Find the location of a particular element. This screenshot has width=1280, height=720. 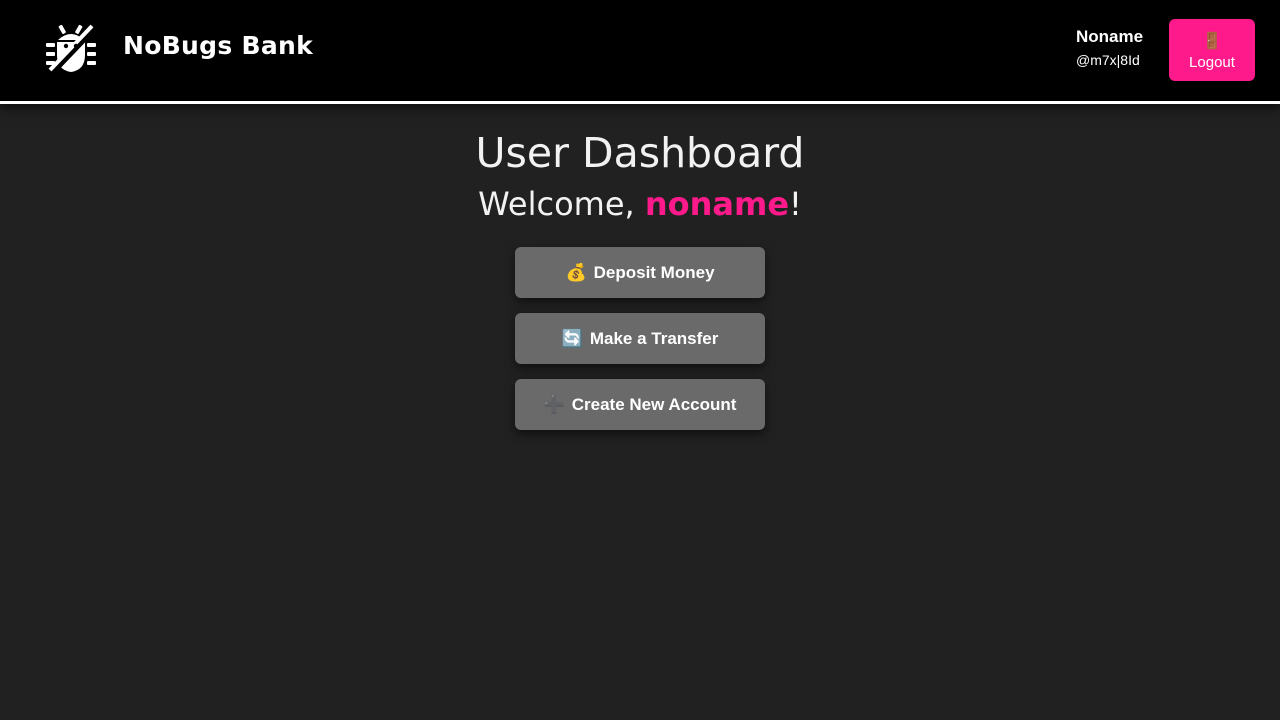

deposit-money-button: 💰 Deposit Money is located at coordinates (640, 272).